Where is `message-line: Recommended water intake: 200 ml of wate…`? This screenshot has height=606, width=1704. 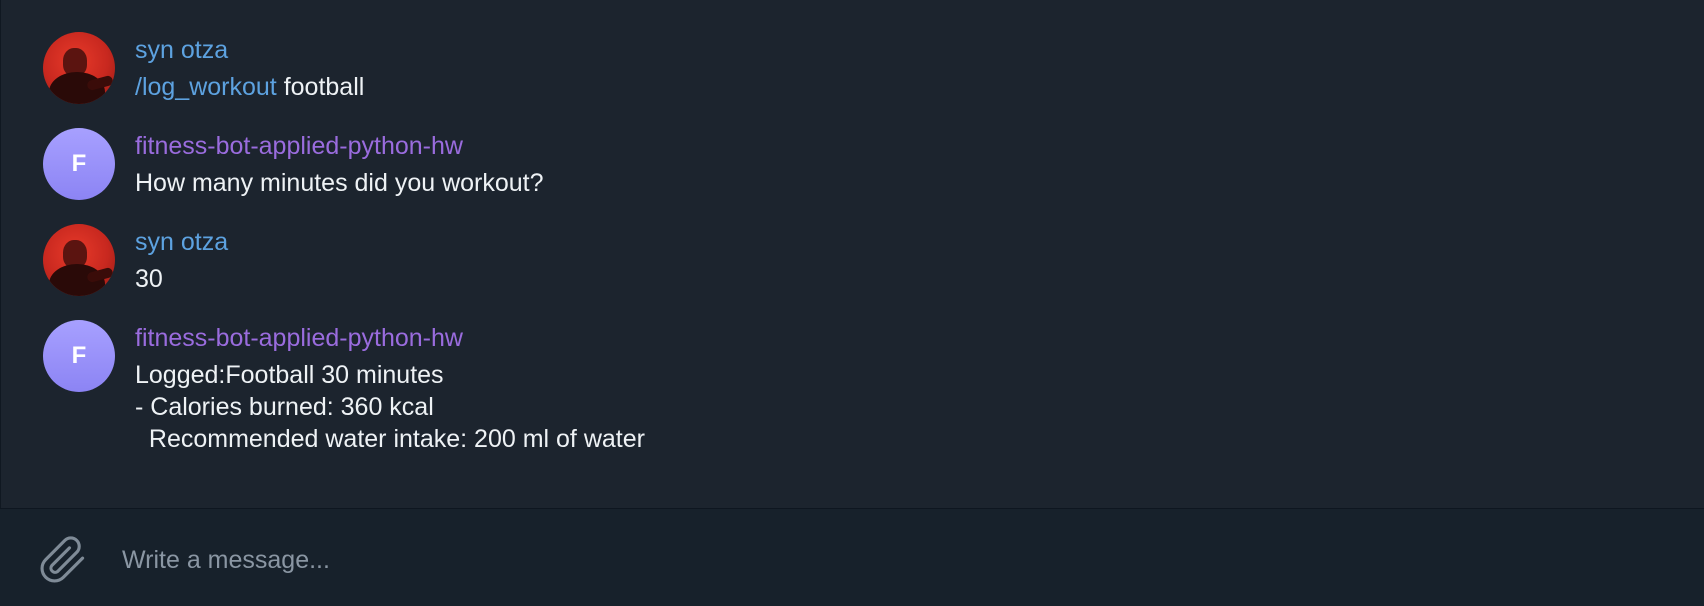 message-line: Recommended water intake: 200 ml of wate… is located at coordinates (390, 439).